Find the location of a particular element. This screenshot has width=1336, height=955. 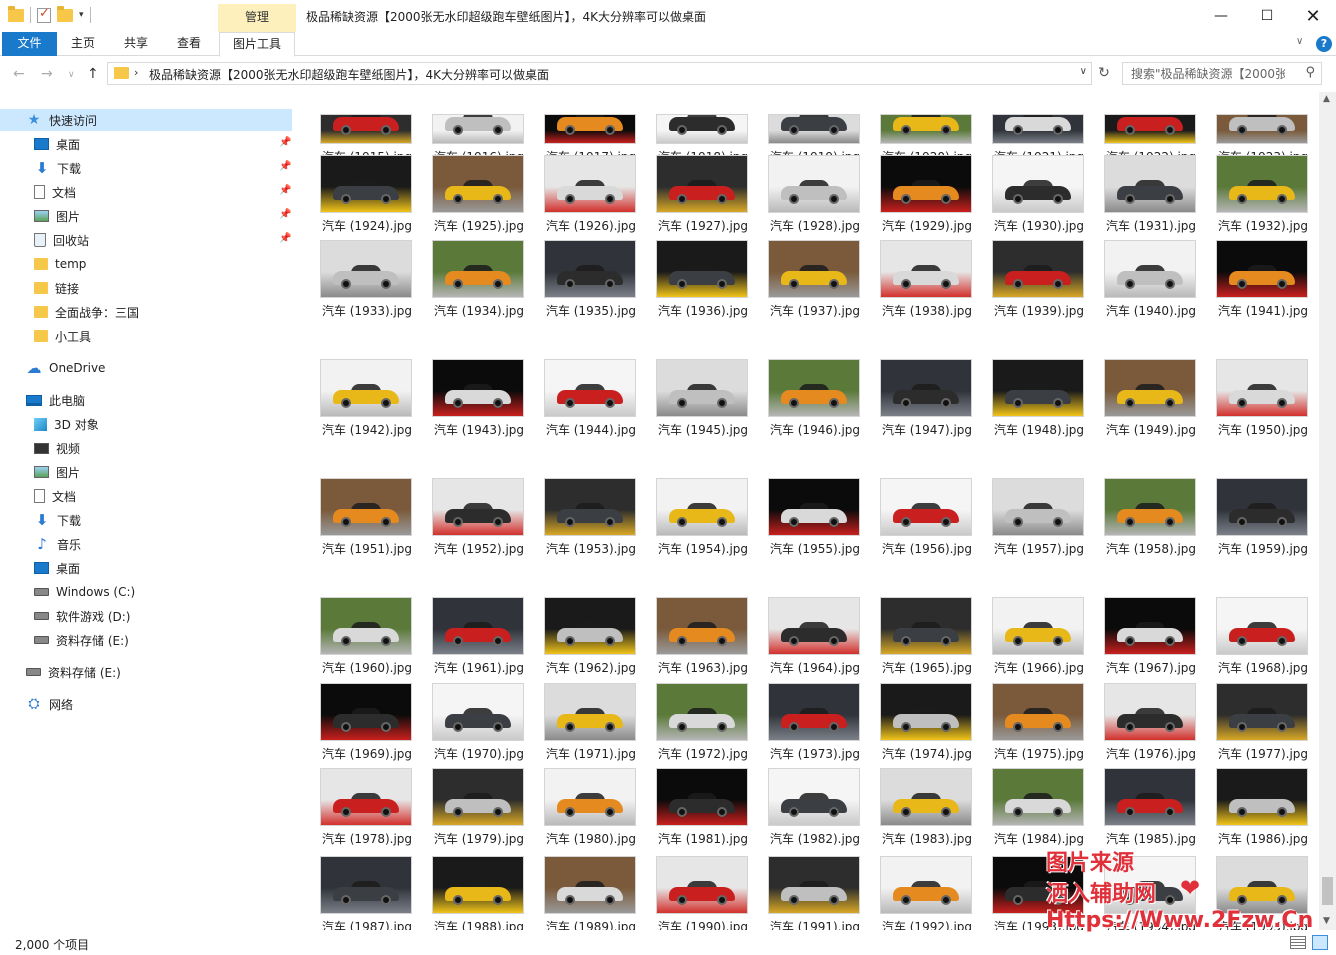

search-box: ⚲ is located at coordinates (1222, 73).